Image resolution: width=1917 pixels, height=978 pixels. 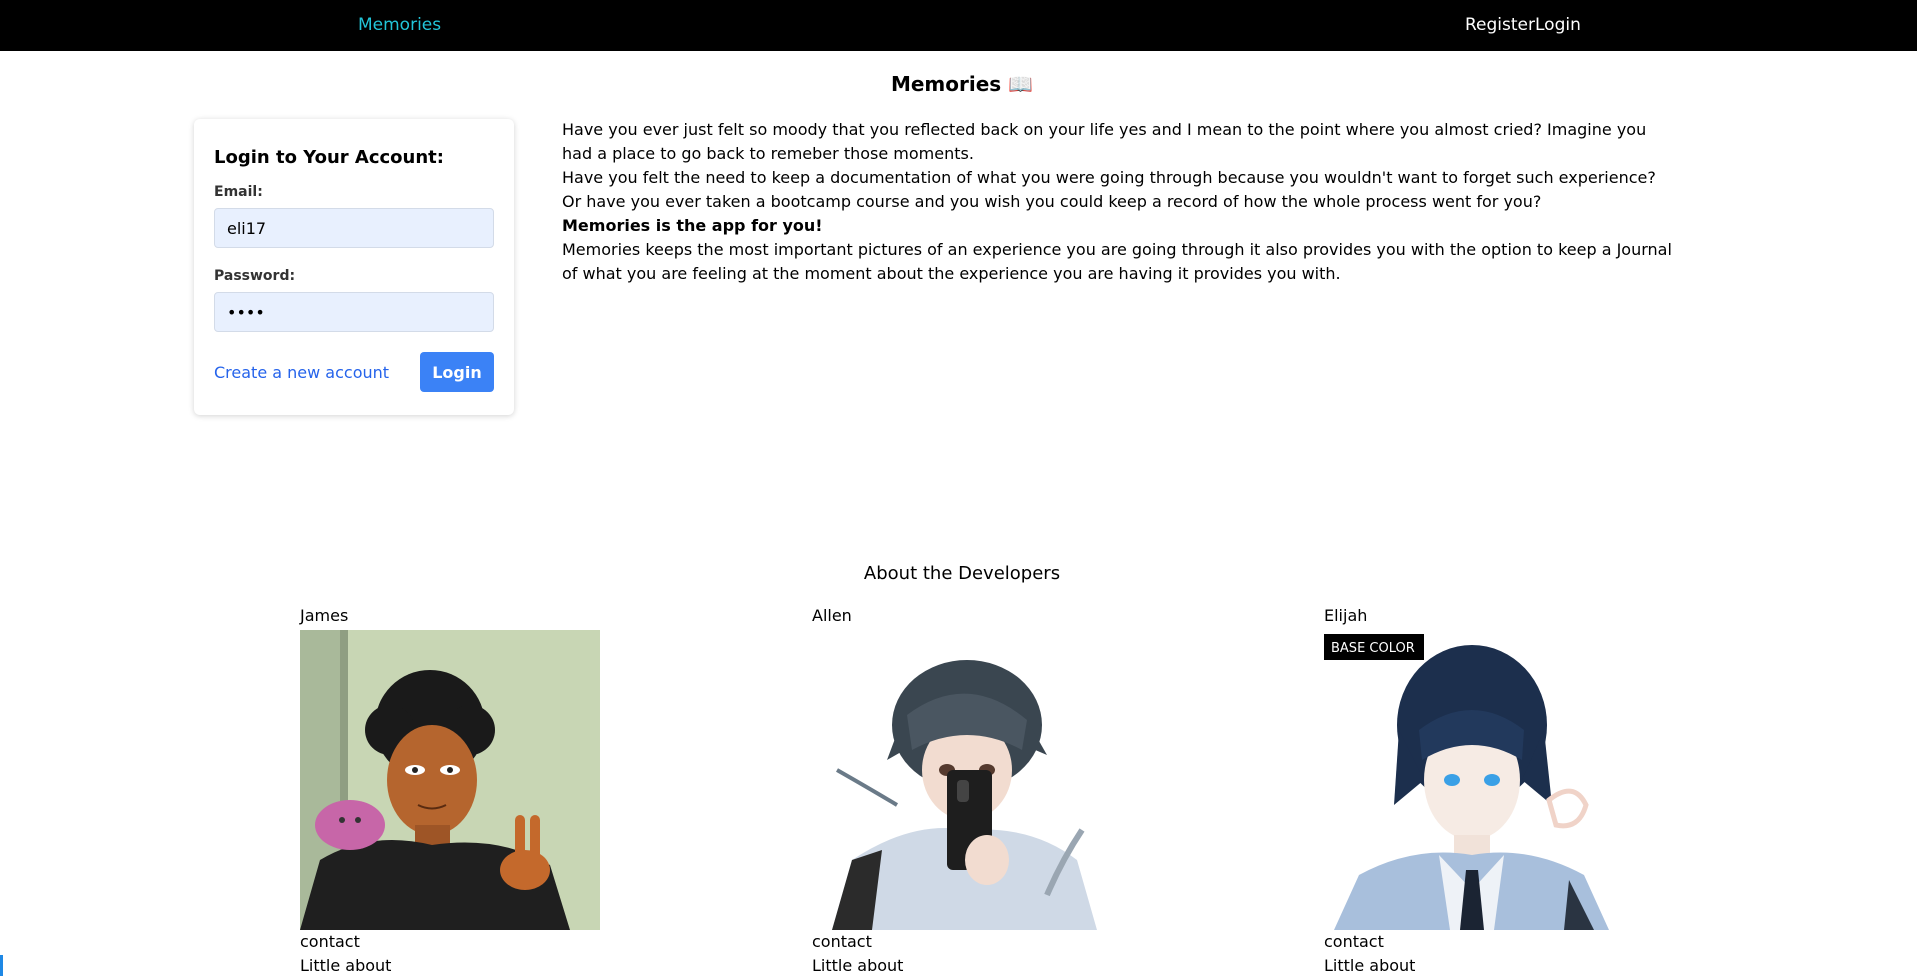 I want to click on developer-photo: BASE COLOR, so click(x=1474, y=780).